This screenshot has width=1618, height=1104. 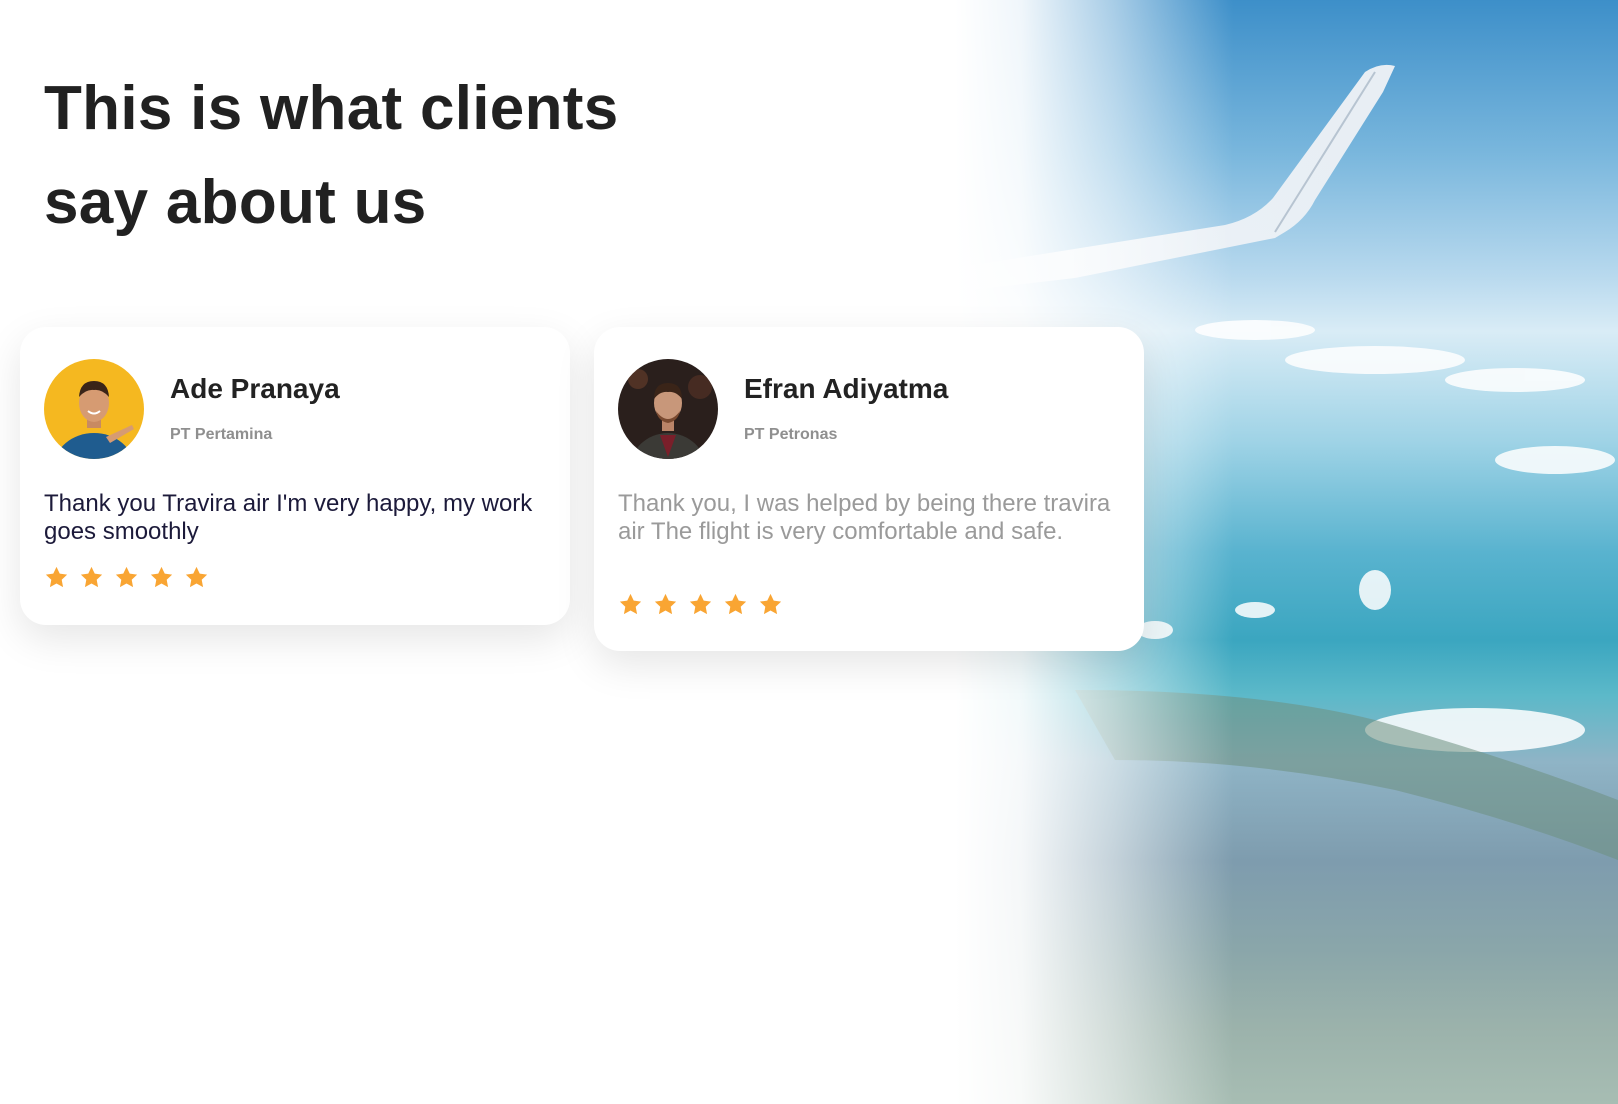 What do you see at coordinates (331, 156) in the screenshot?
I see `section-heading: This is what clients say about us` at bounding box center [331, 156].